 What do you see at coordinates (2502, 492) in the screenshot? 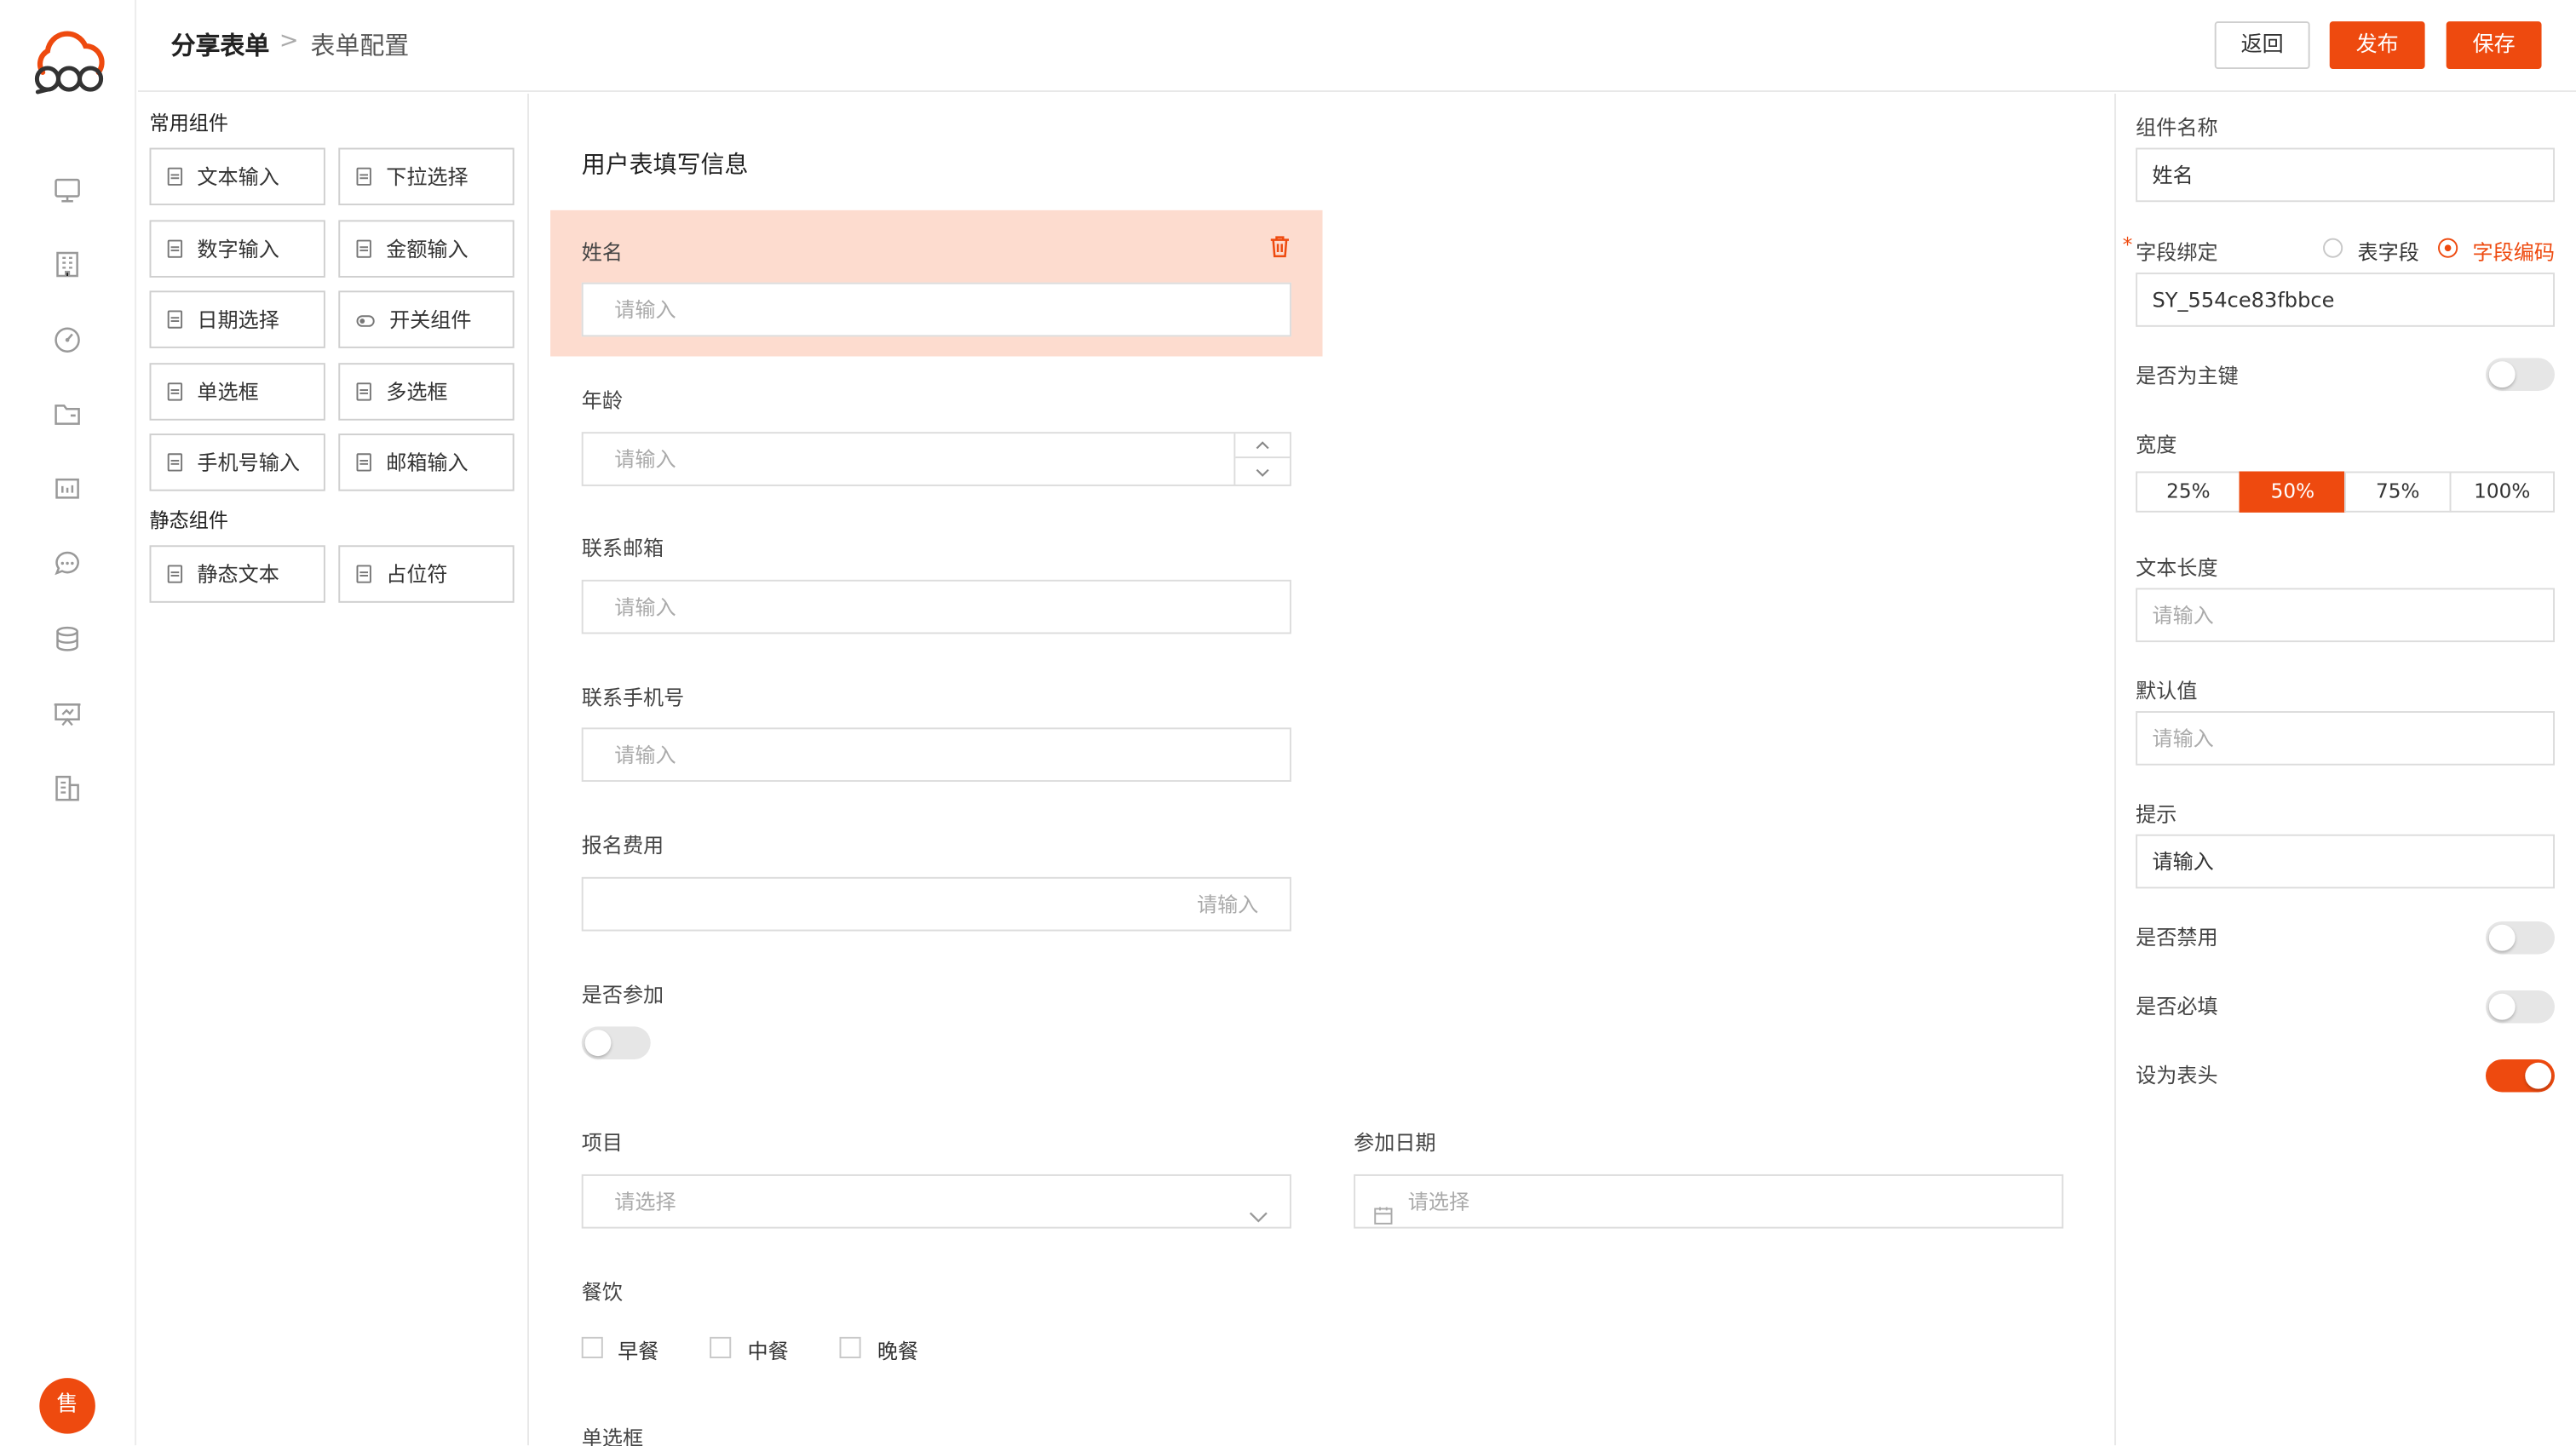
I see `width-option-100: 100%` at bounding box center [2502, 492].